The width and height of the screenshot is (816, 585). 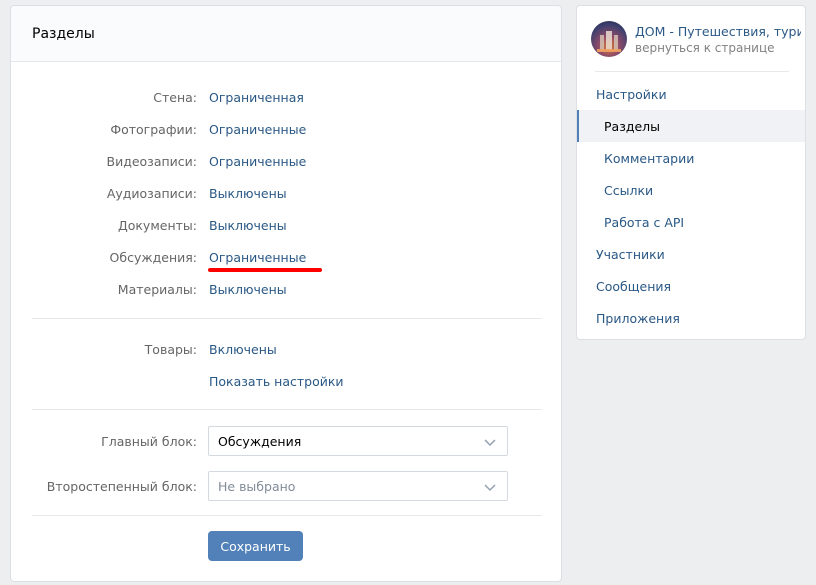 What do you see at coordinates (265, 270) in the screenshot?
I see `red-highlight-underline` at bounding box center [265, 270].